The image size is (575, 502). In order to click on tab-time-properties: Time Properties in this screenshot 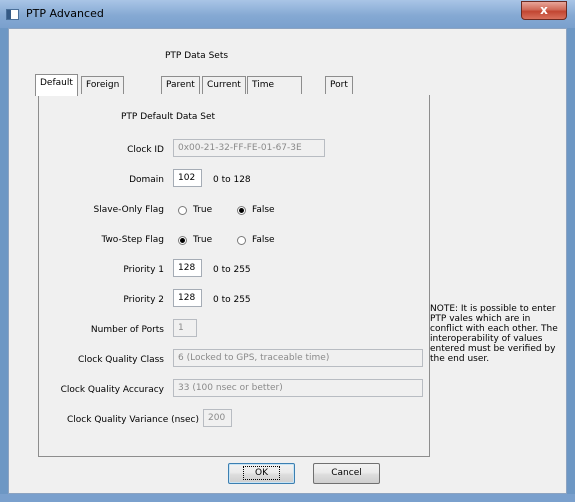, I will do `click(275, 91)`.